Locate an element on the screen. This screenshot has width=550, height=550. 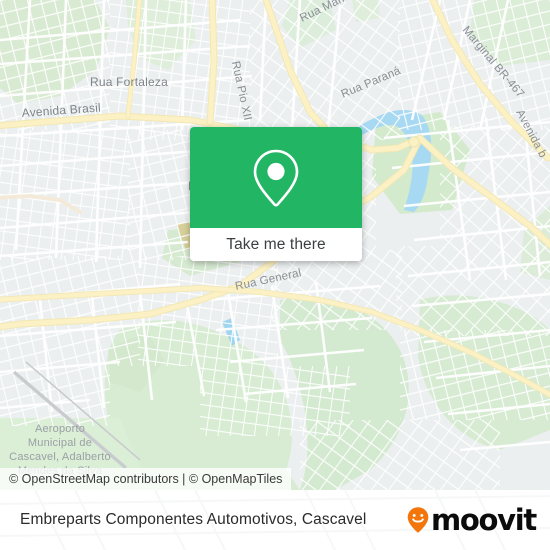
location-callout-card: Take me there is located at coordinates (276, 194).